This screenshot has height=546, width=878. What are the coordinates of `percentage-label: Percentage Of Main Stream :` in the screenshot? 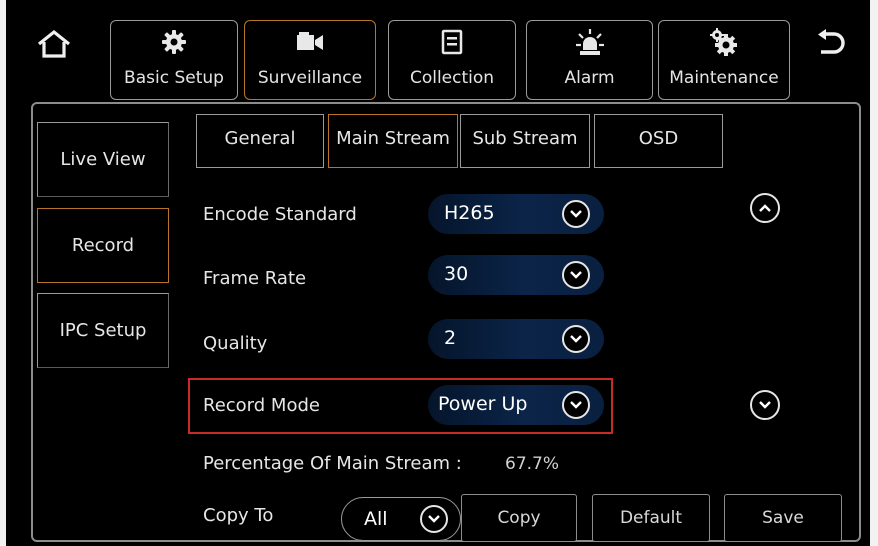 It's located at (332, 463).